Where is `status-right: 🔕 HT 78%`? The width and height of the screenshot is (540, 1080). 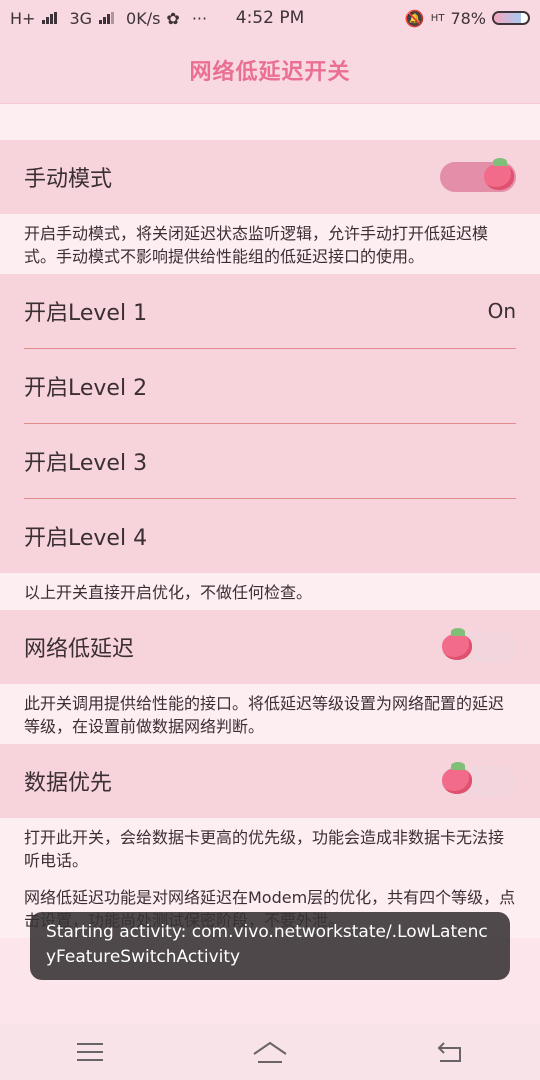 status-right: 🔕 HT 78% is located at coordinates (467, 18).